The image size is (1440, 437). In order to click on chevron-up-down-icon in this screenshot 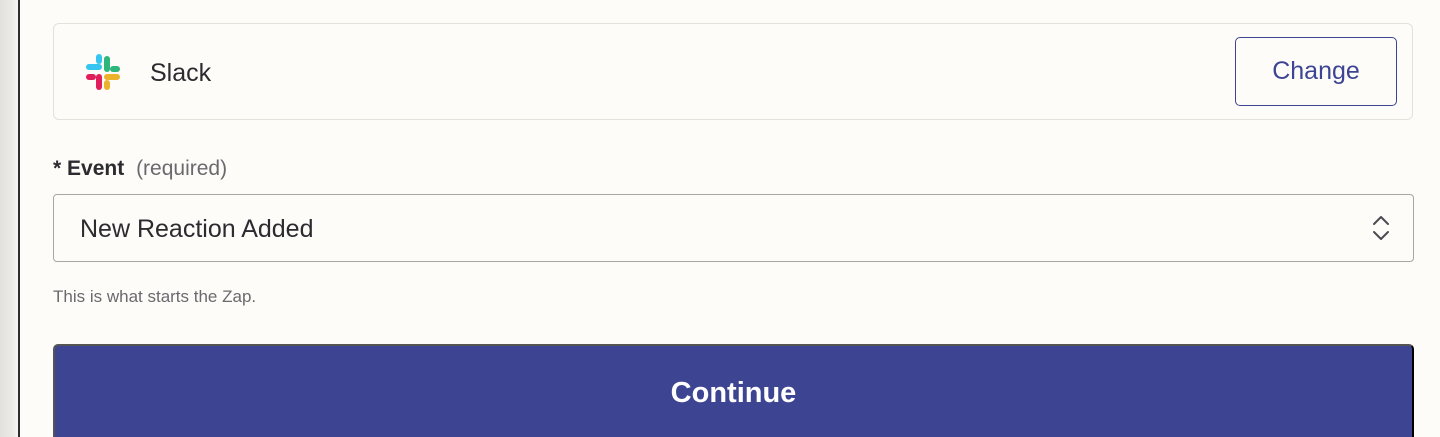, I will do `click(1381, 228)`.